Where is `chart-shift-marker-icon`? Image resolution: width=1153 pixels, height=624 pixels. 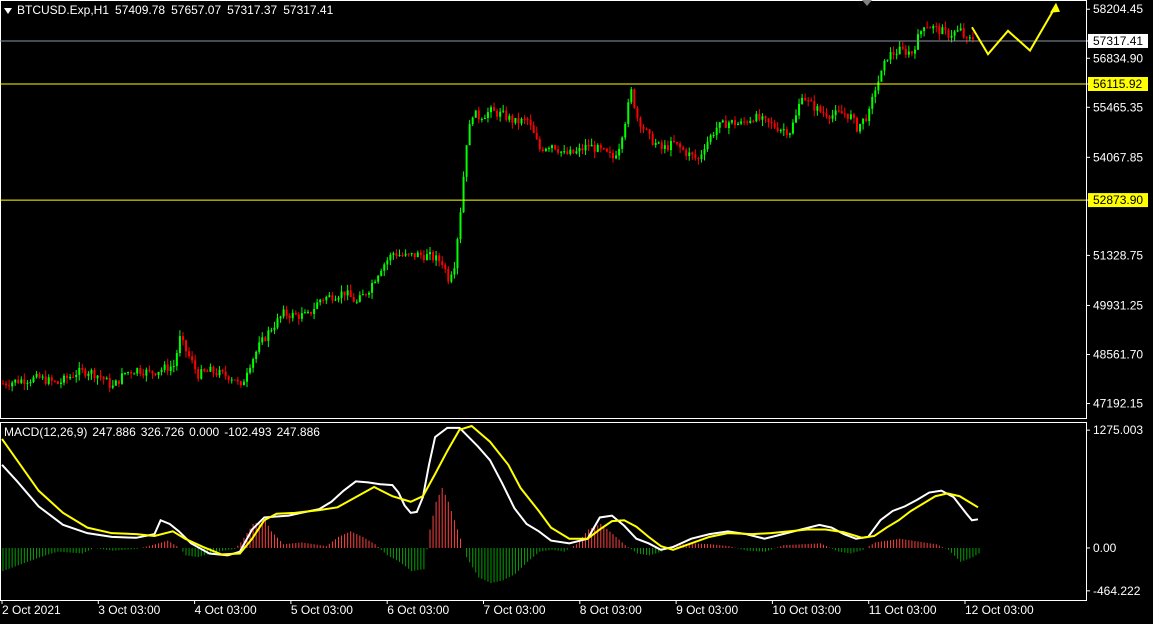 chart-shift-marker-icon is located at coordinates (867, 3).